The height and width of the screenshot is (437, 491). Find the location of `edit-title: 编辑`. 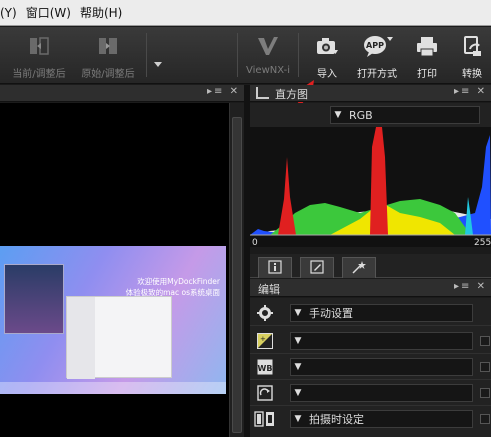

edit-title: 编辑 is located at coordinates (269, 289).